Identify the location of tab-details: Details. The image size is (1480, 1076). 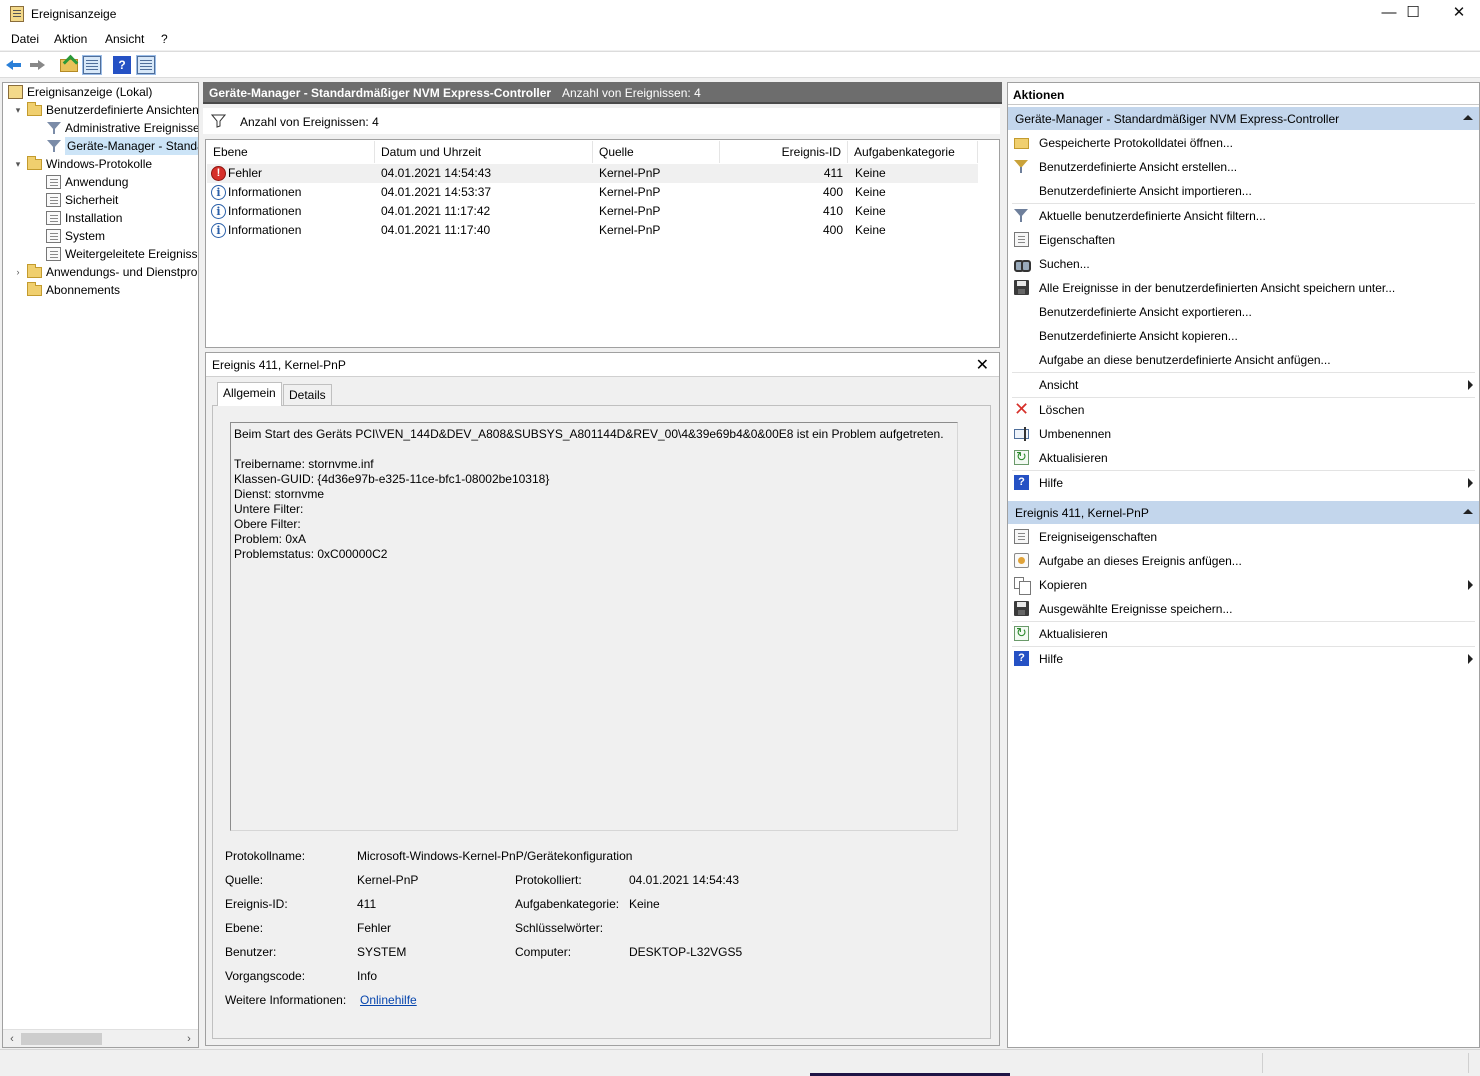
(307, 395).